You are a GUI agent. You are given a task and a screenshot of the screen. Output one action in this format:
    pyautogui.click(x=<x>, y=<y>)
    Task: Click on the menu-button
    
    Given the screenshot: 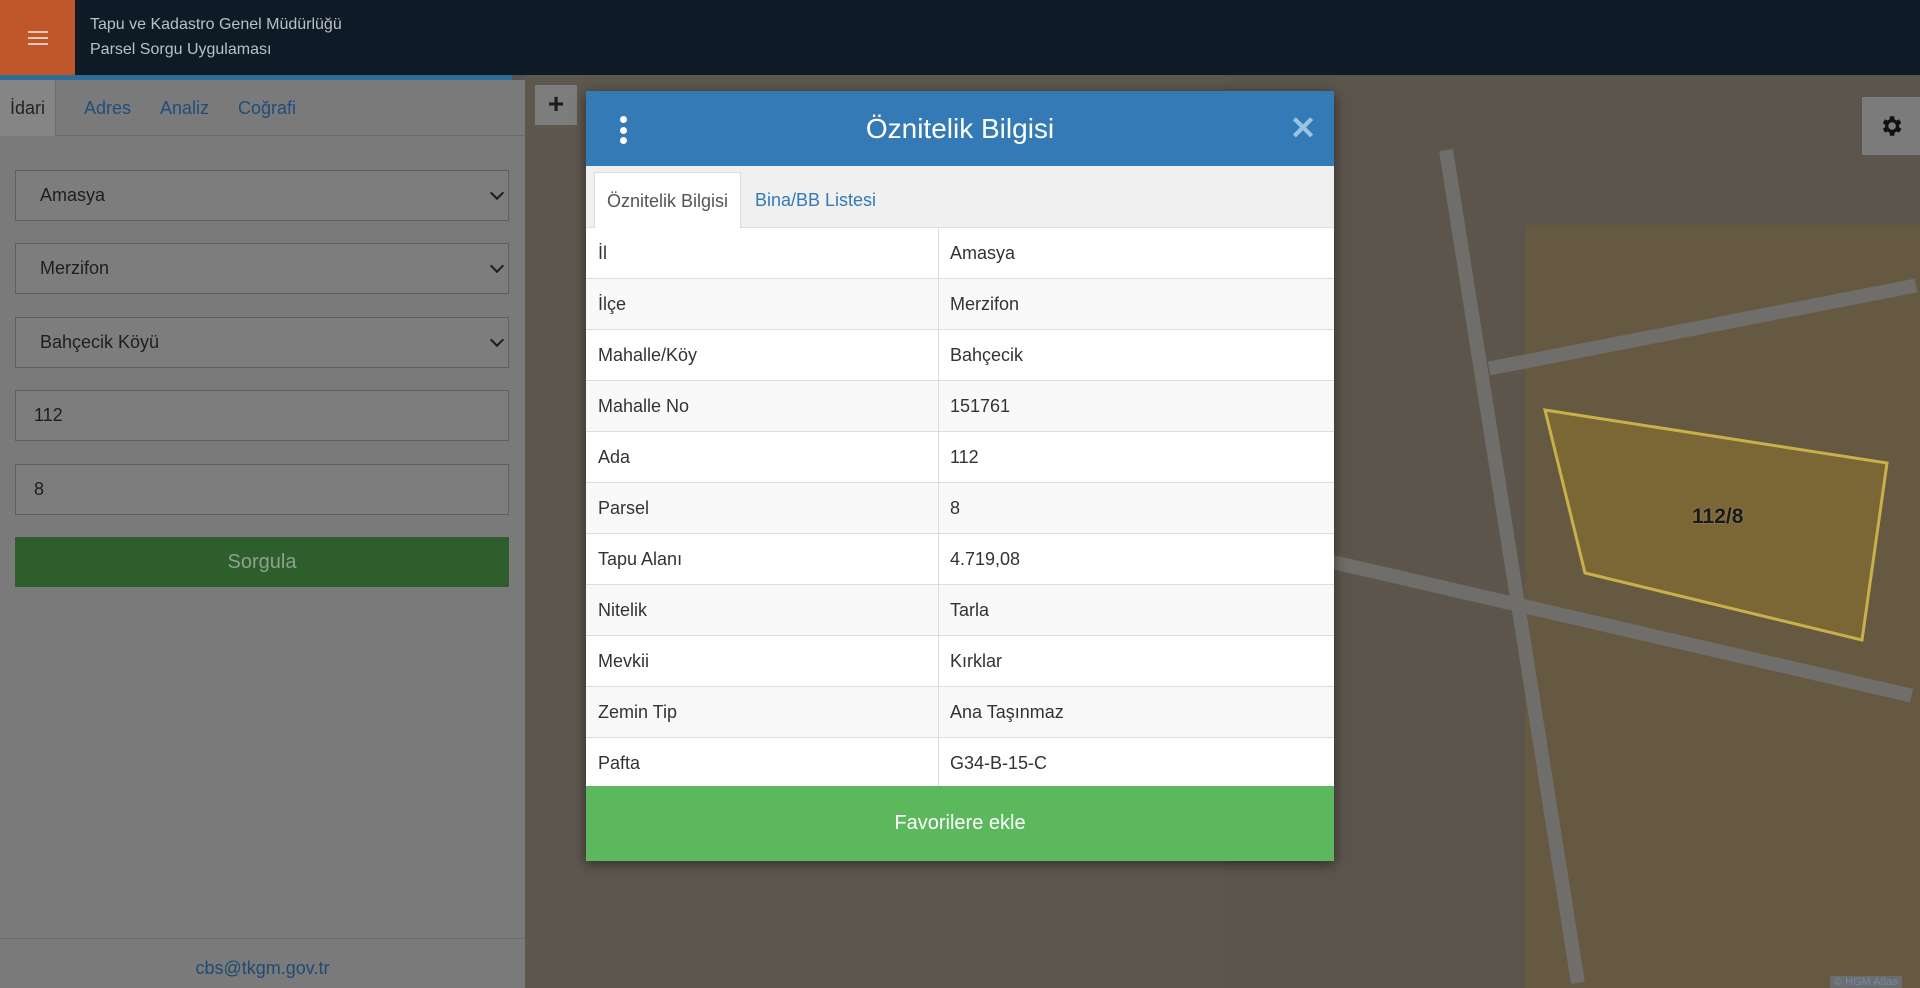 What is the action you would take?
    pyautogui.click(x=37, y=37)
    